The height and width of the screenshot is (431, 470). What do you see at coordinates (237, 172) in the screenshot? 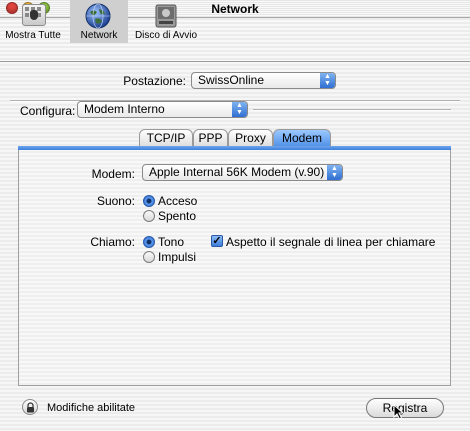
I see `modem-value: Apple Internal 56K Modem (v.90)` at bounding box center [237, 172].